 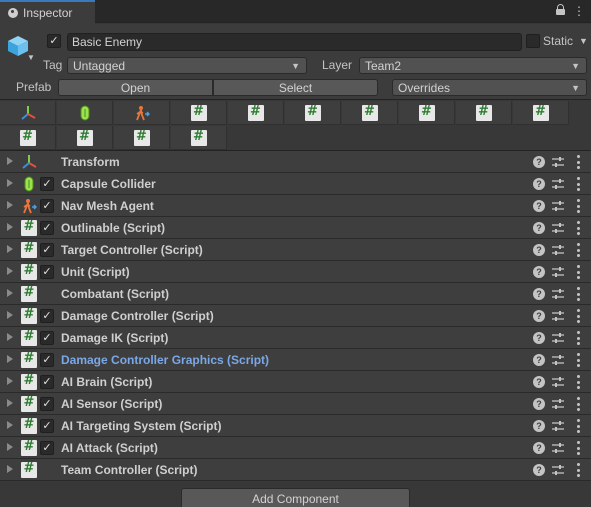 I want to click on component-header-row: ✓ Capsule Collider?, so click(x=295, y=184).